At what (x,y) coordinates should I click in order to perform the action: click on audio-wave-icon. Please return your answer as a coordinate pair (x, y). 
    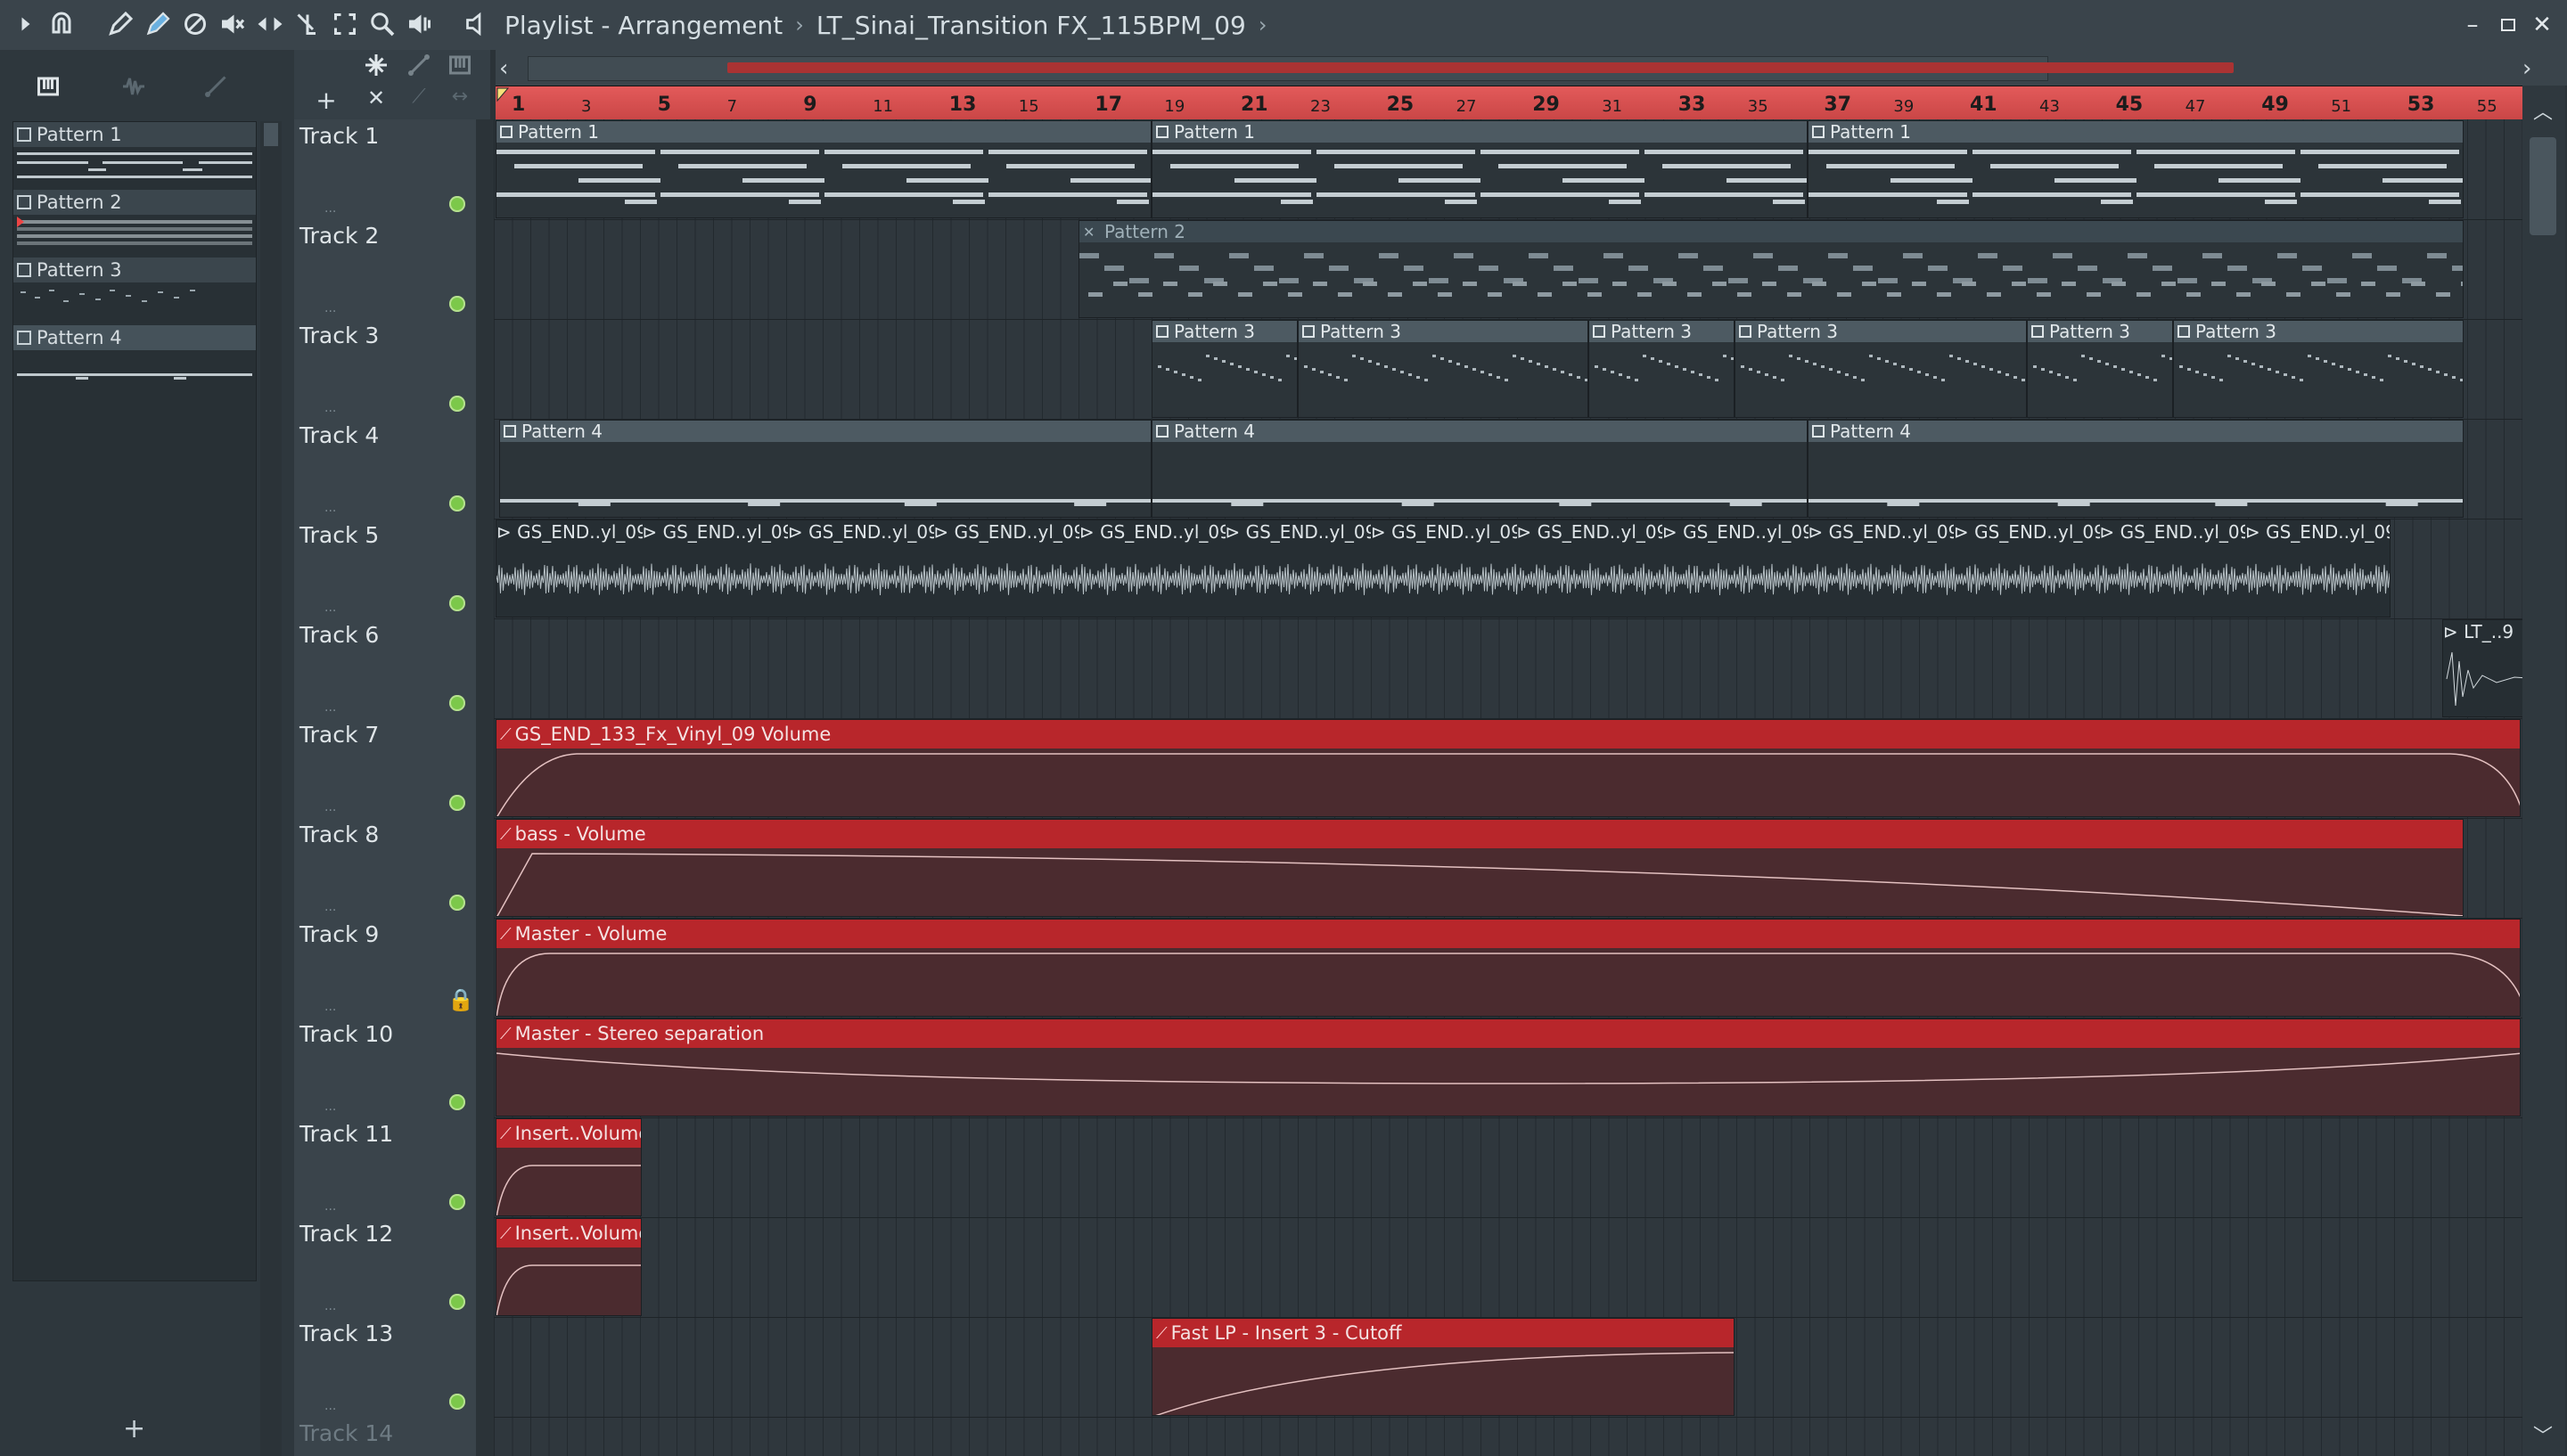
    Looking at the image, I should click on (133, 89).